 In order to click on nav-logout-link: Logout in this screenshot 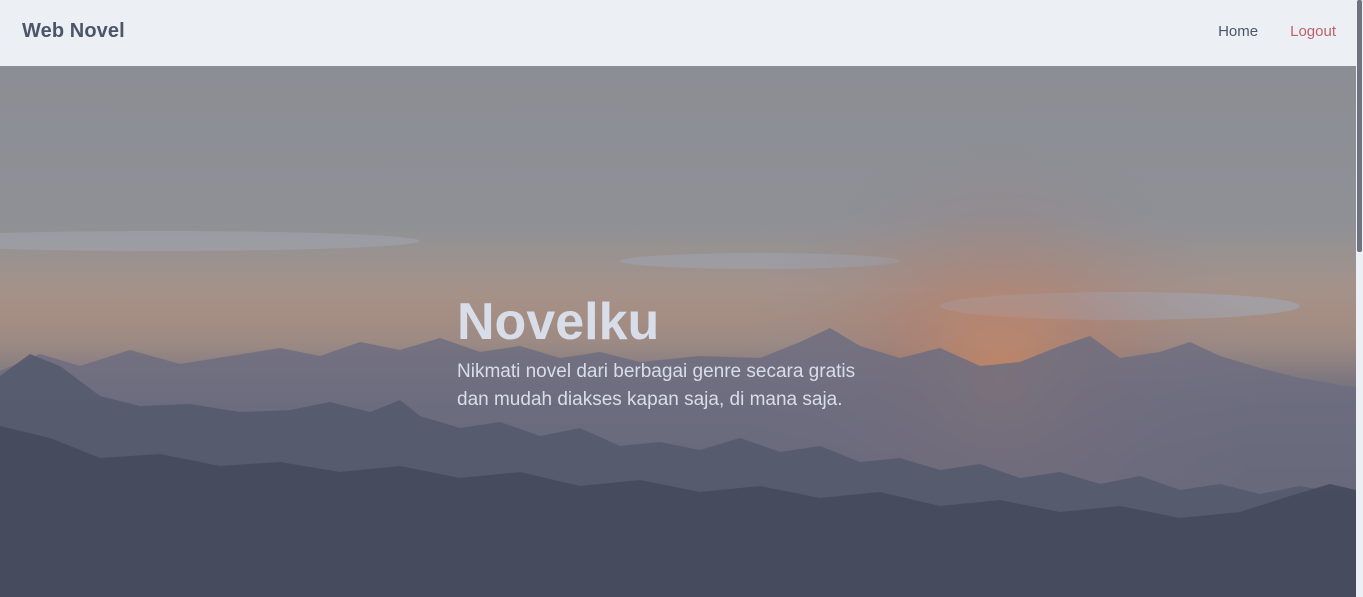, I will do `click(1313, 31)`.